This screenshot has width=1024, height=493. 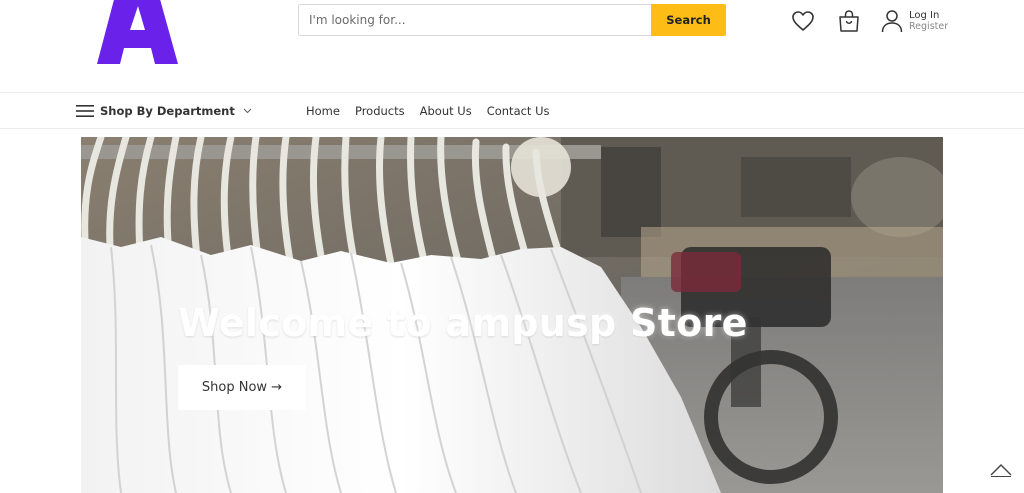 I want to click on register-link: Register, so click(x=928, y=26).